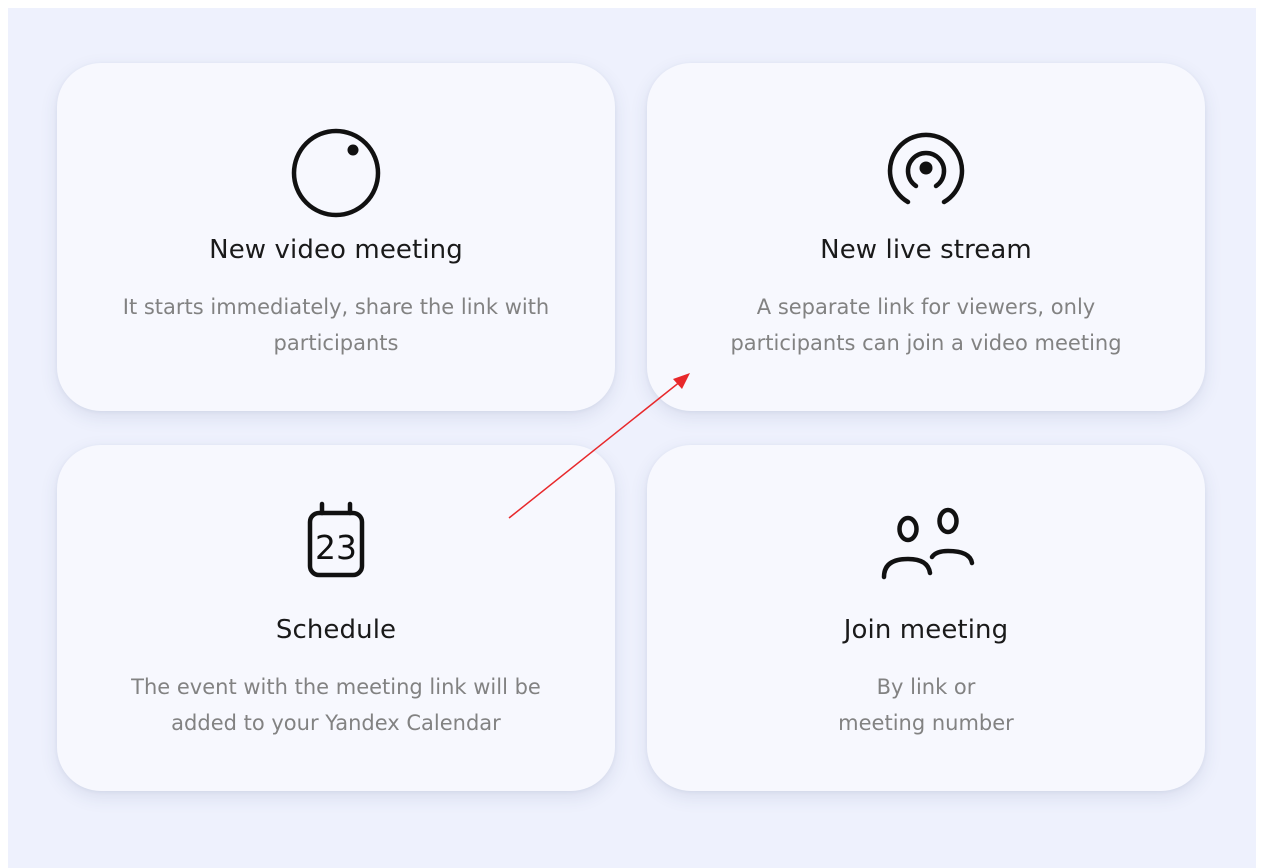  Describe the element at coordinates (336, 173) in the screenshot. I see `video-camera-icon` at that location.